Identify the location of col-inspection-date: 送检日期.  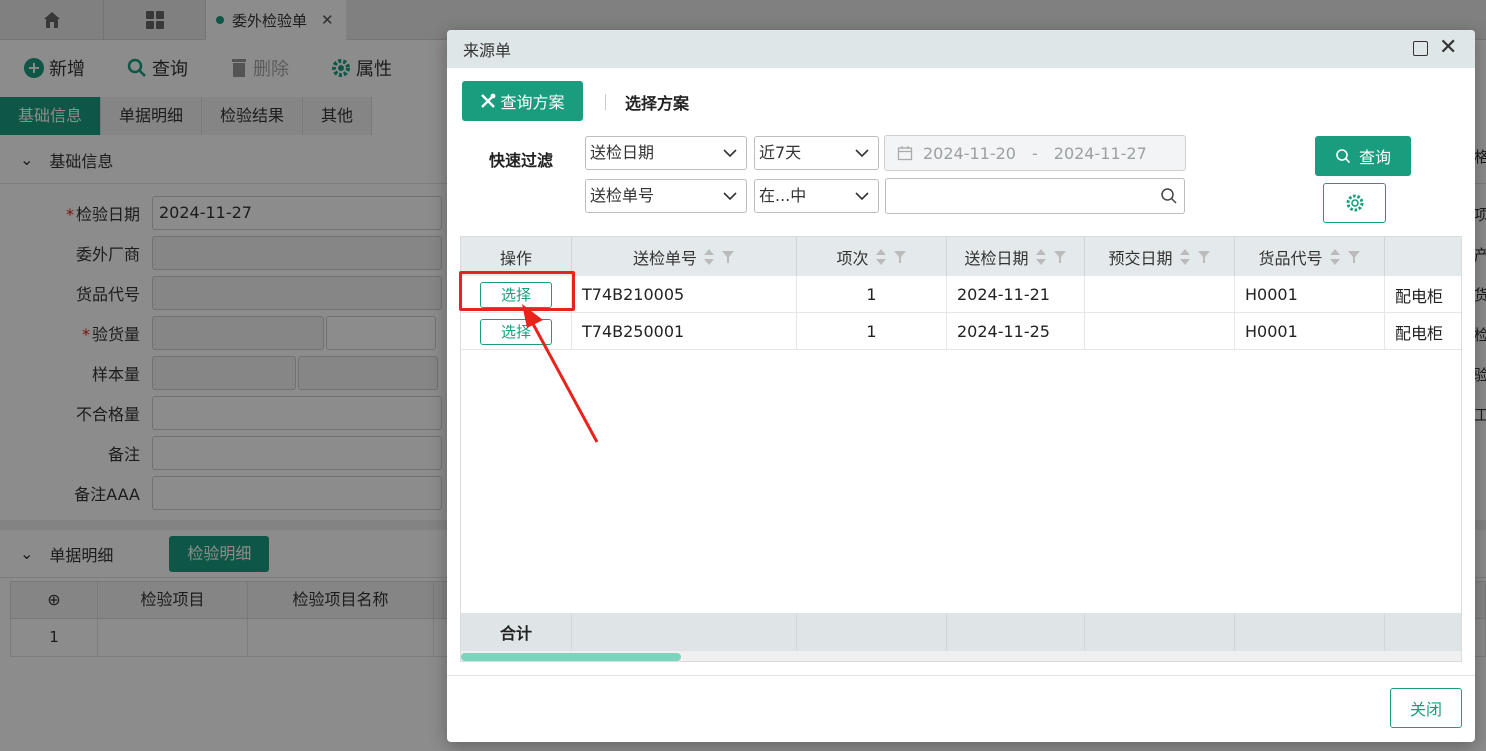
(1016, 256).